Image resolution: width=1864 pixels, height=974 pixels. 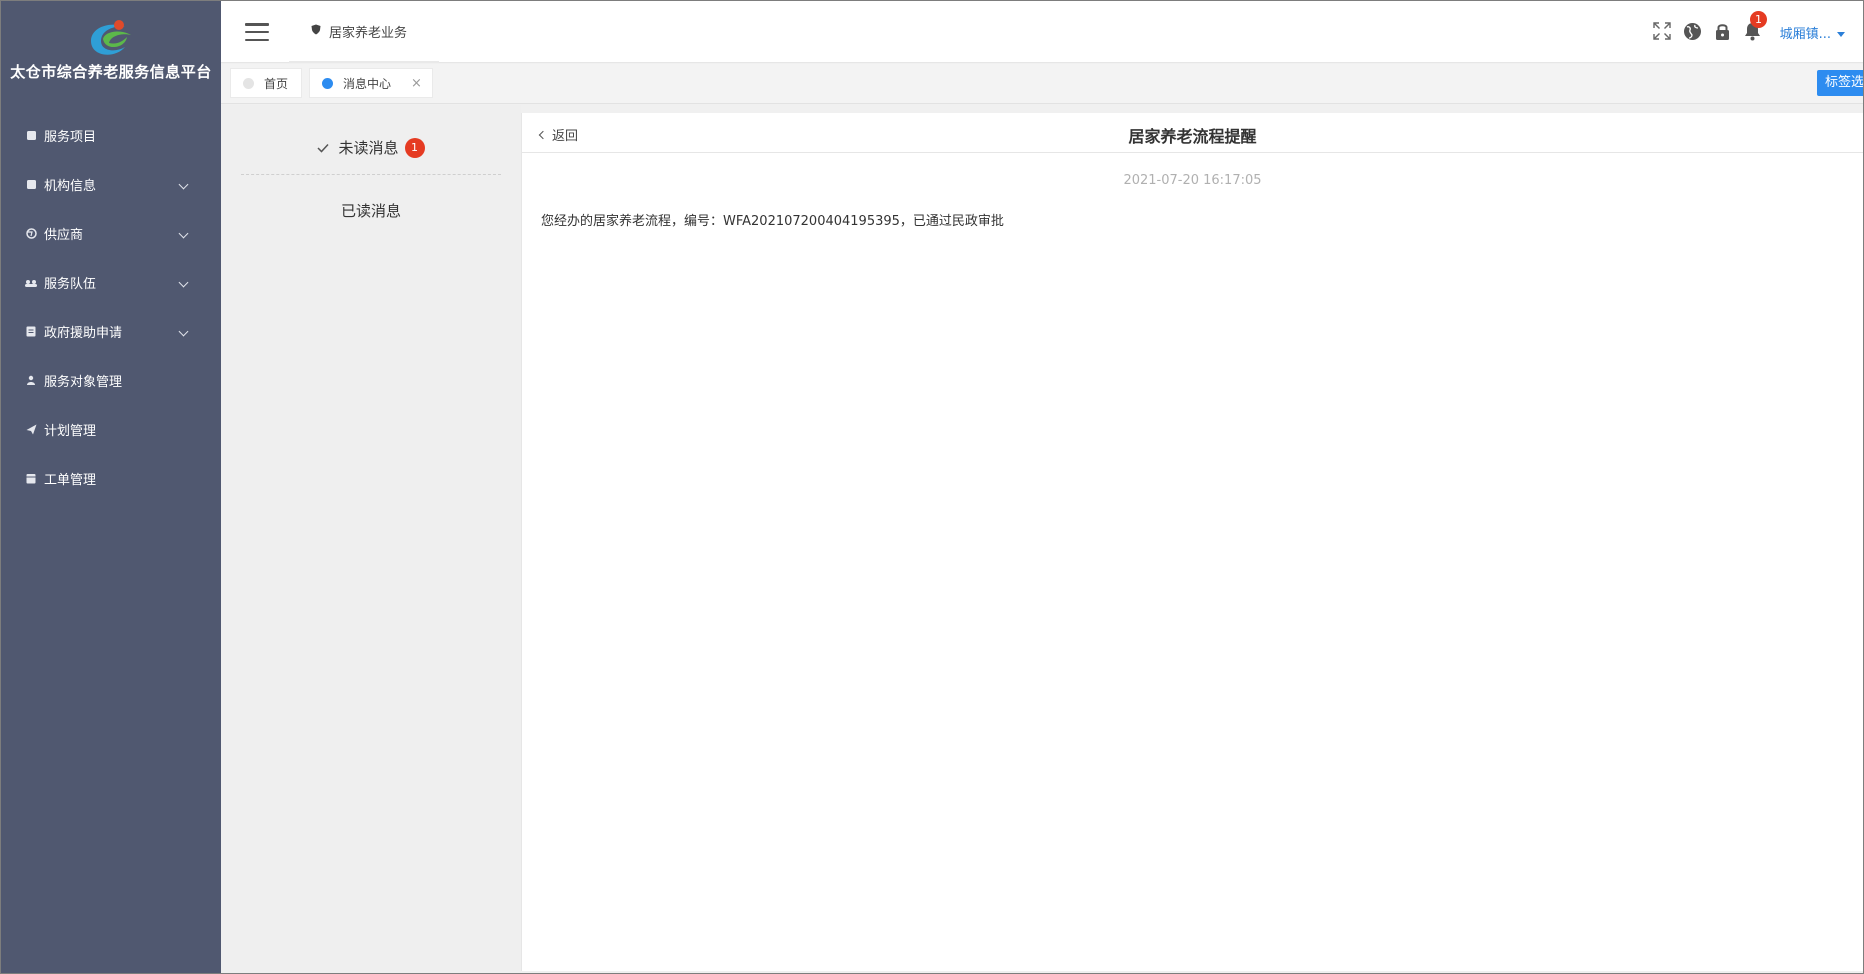 I want to click on top-nav-home-care: 居家养老业务, so click(x=364, y=32).